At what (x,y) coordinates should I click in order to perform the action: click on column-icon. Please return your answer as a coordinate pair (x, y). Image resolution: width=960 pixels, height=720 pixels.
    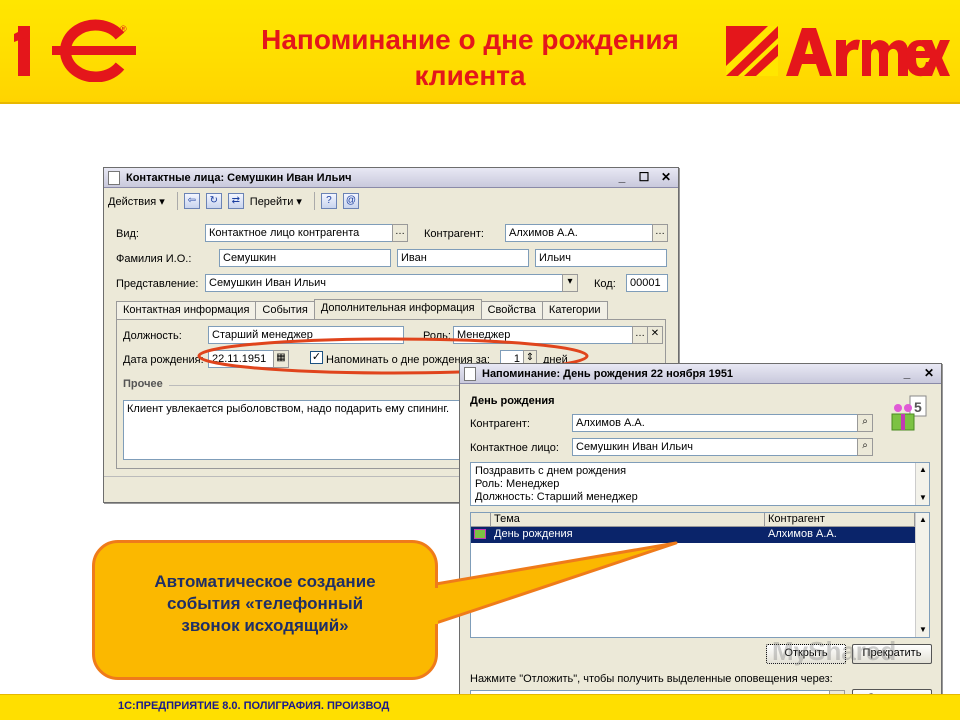
    Looking at the image, I should click on (481, 519).